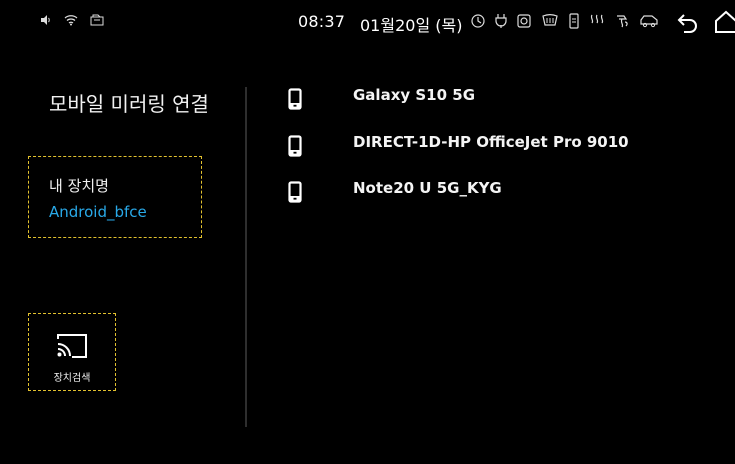 The height and width of the screenshot is (464, 735). I want to click on page-title: 모바일 미러링 연결, so click(129, 104).